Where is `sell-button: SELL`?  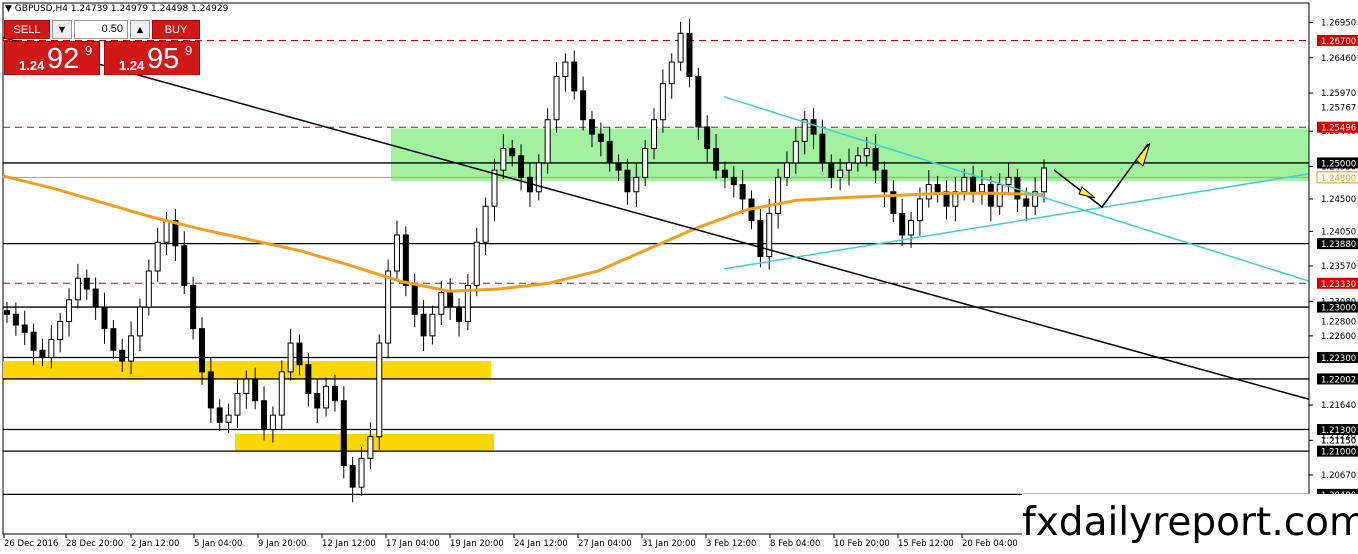 sell-button: SELL is located at coordinates (27, 29).